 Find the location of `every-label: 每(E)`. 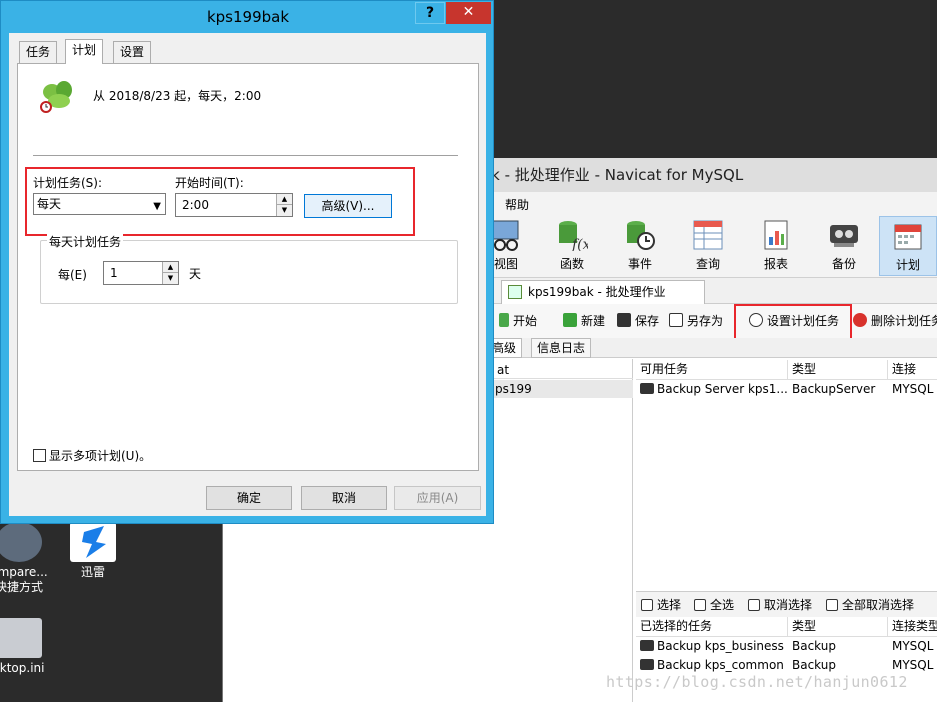

every-label: 每(E) is located at coordinates (72, 275).